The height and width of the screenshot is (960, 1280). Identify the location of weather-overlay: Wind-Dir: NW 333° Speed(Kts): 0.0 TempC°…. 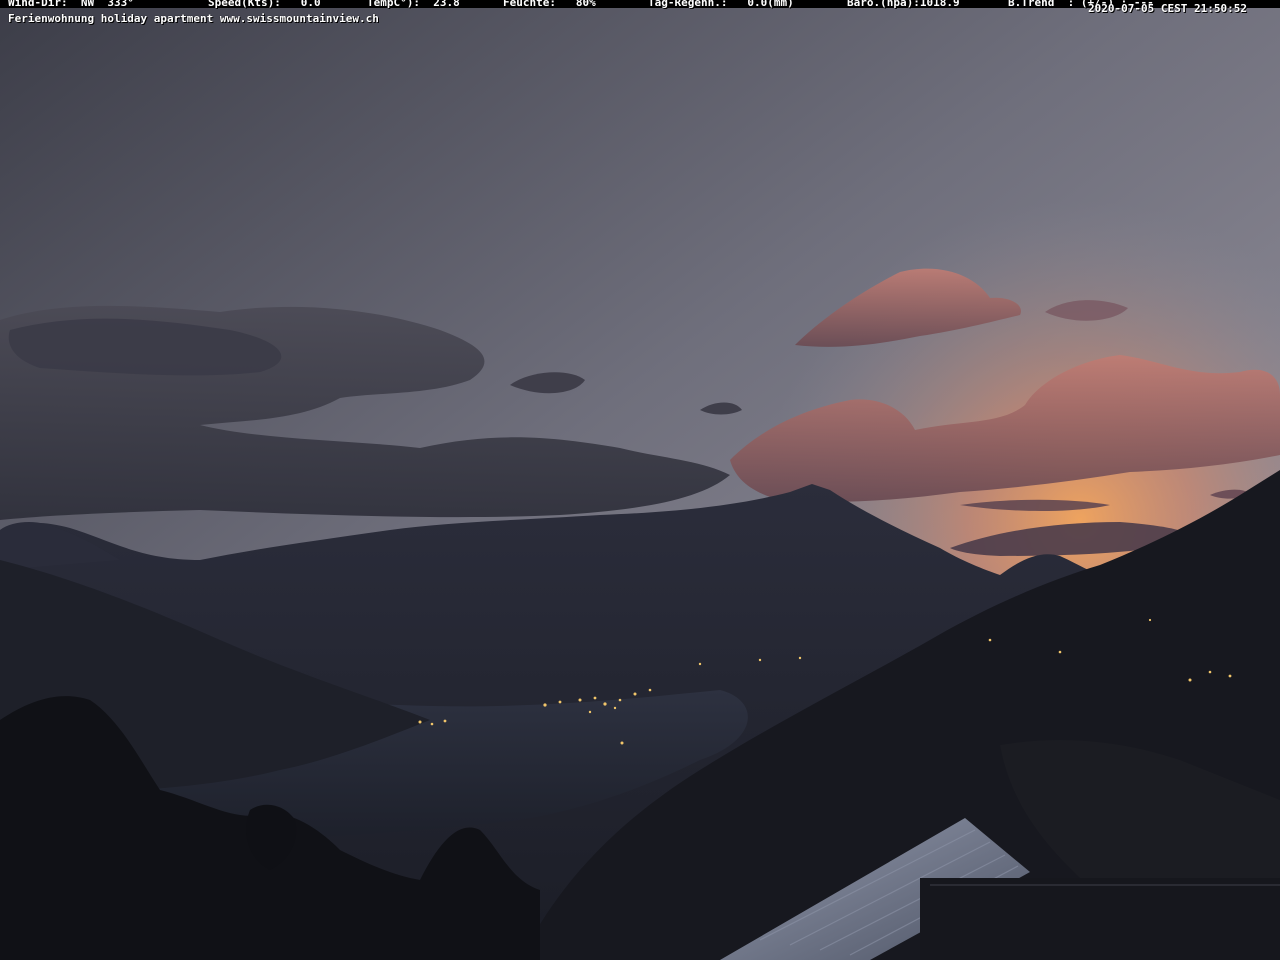
(640, 14).